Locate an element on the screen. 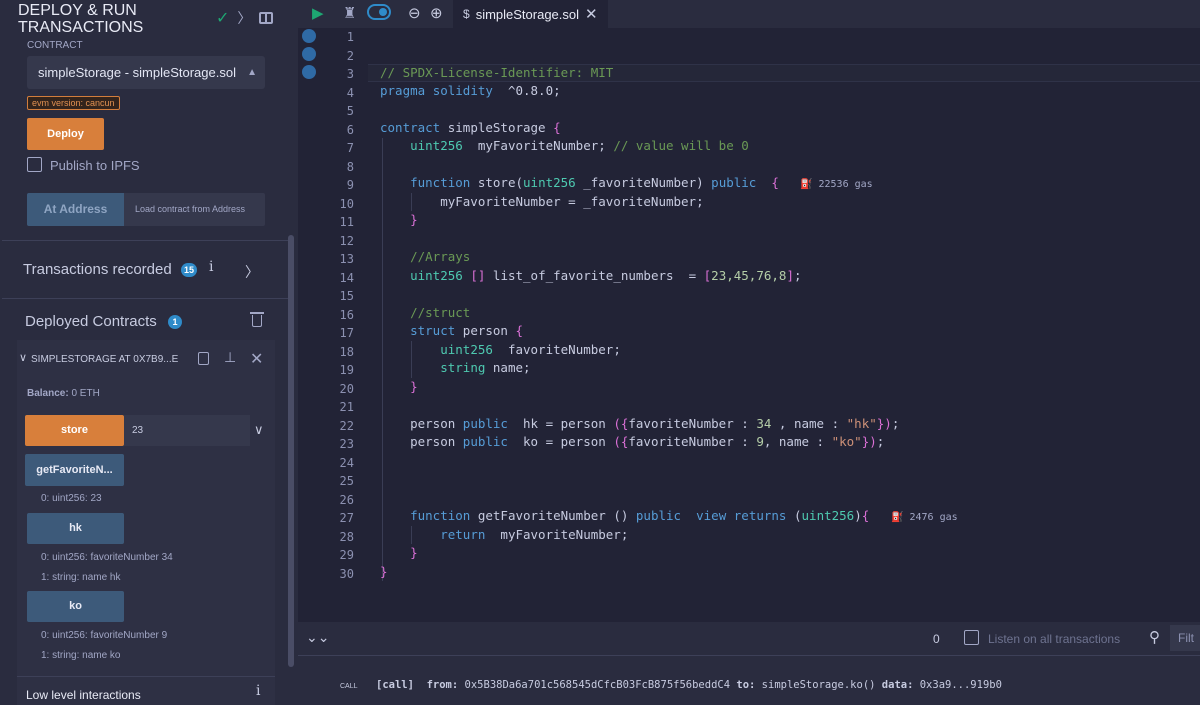  panel-toggle-icon is located at coordinates (266, 18).